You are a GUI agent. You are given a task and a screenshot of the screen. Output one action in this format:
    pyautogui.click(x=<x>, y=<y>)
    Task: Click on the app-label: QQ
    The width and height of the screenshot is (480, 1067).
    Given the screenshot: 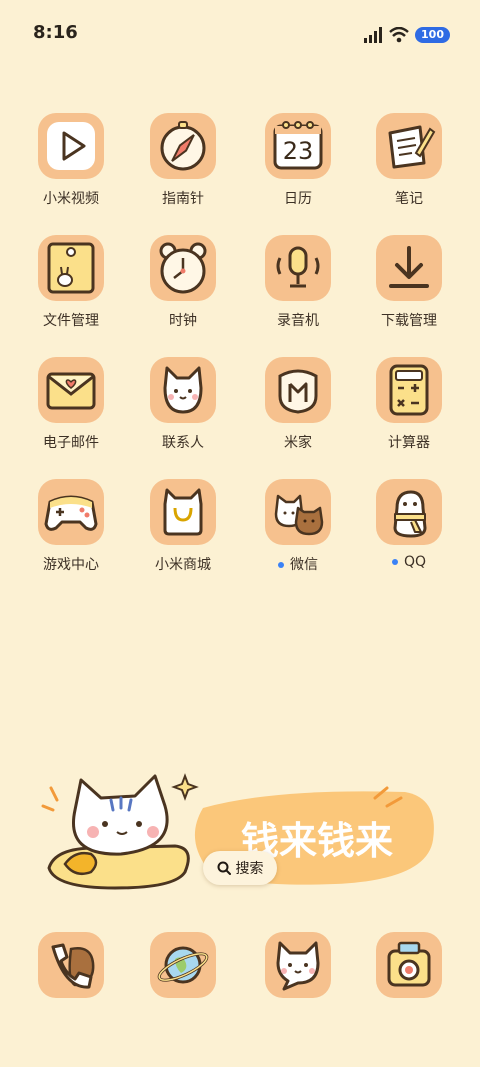 What is the action you would take?
    pyautogui.click(x=415, y=562)
    